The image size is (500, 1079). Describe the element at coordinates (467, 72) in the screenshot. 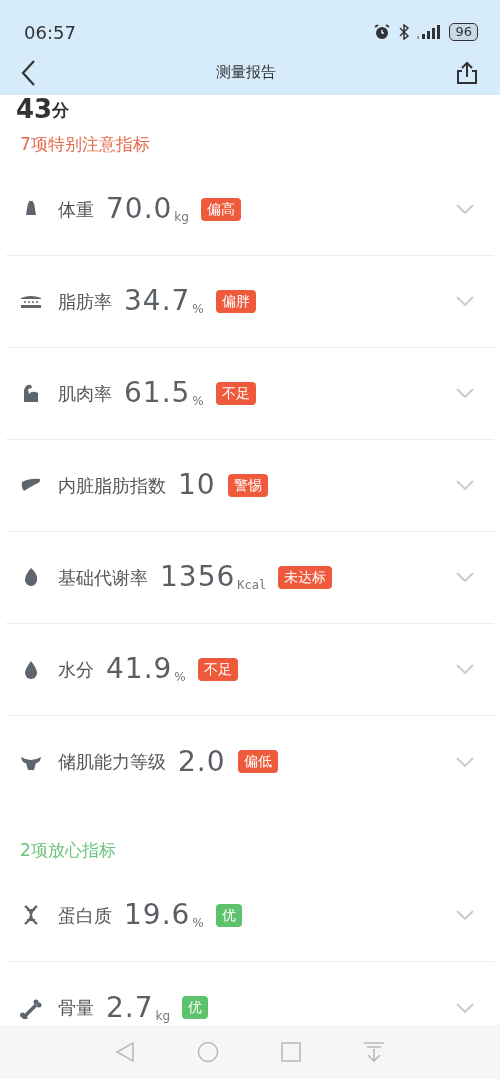

I see `share-icon` at that location.